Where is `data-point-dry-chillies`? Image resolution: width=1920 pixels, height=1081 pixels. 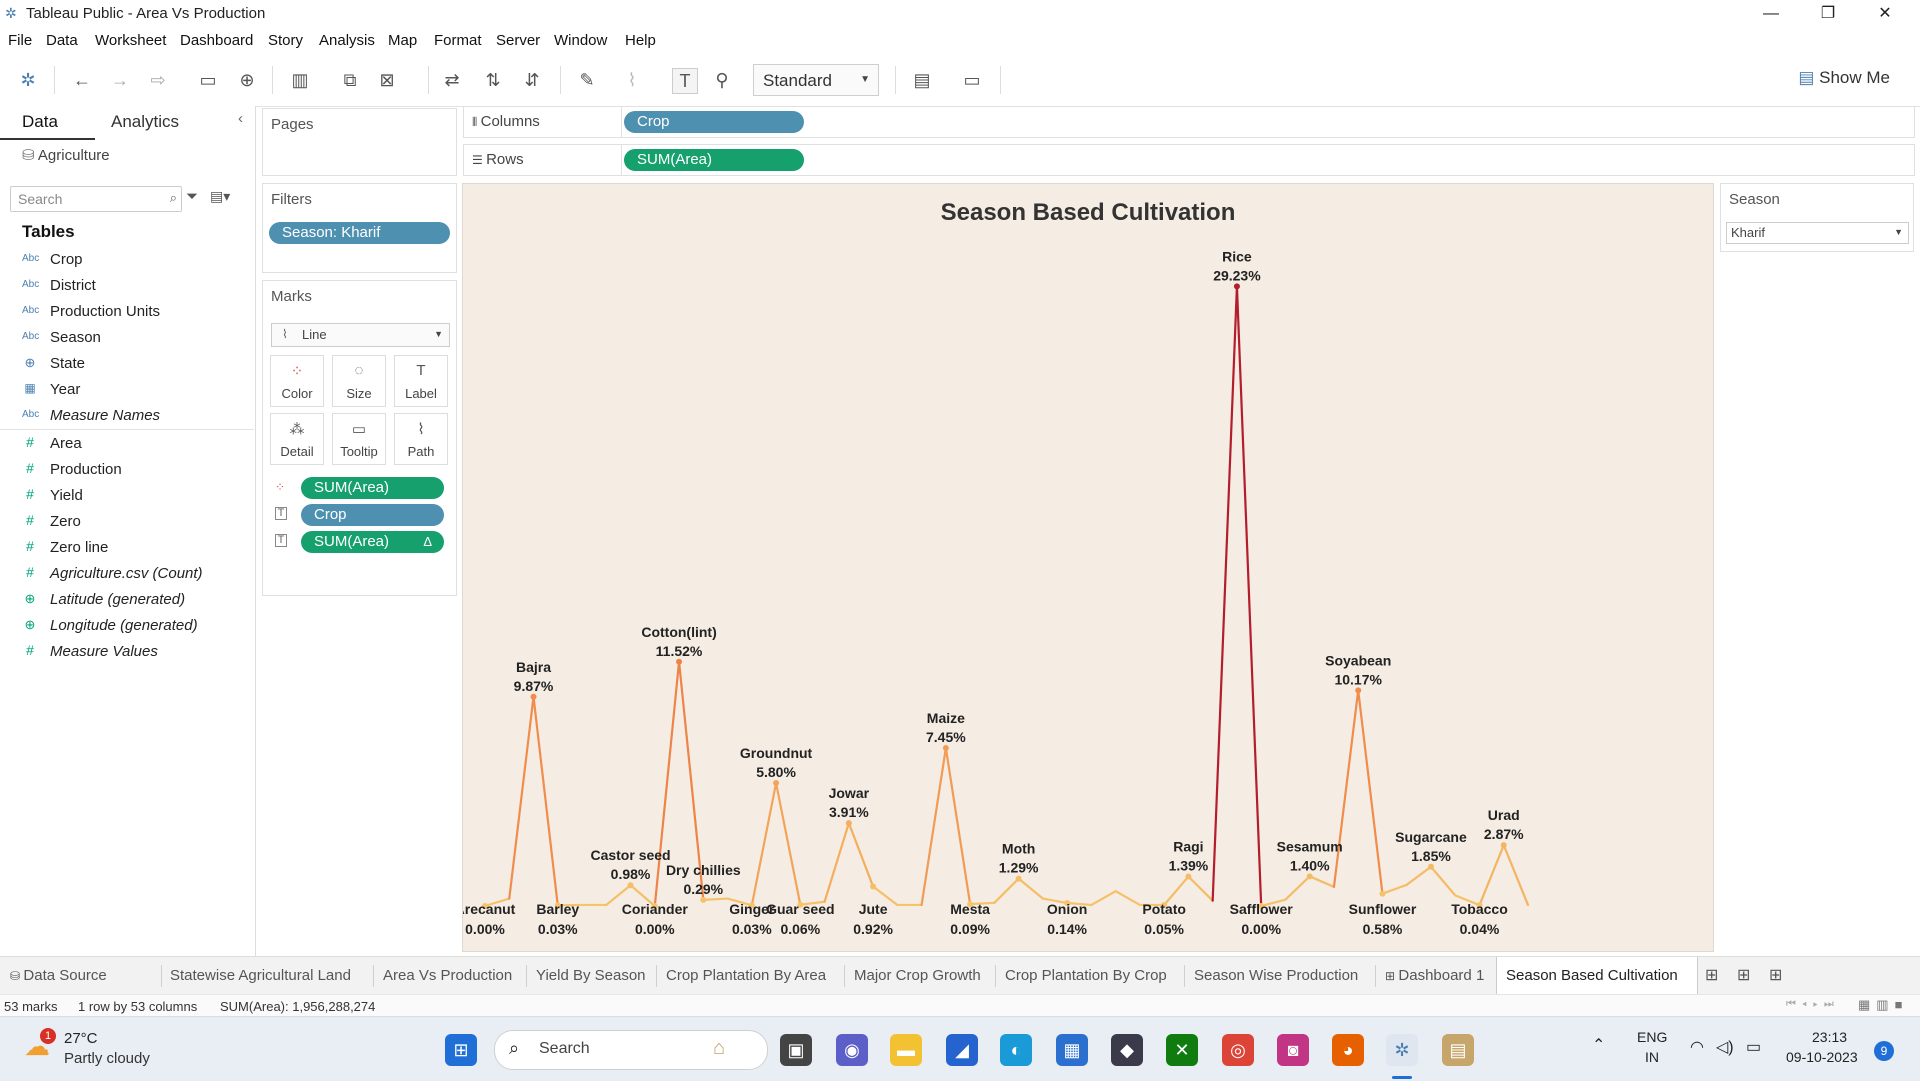
data-point-dry-chillies is located at coordinates (703, 900).